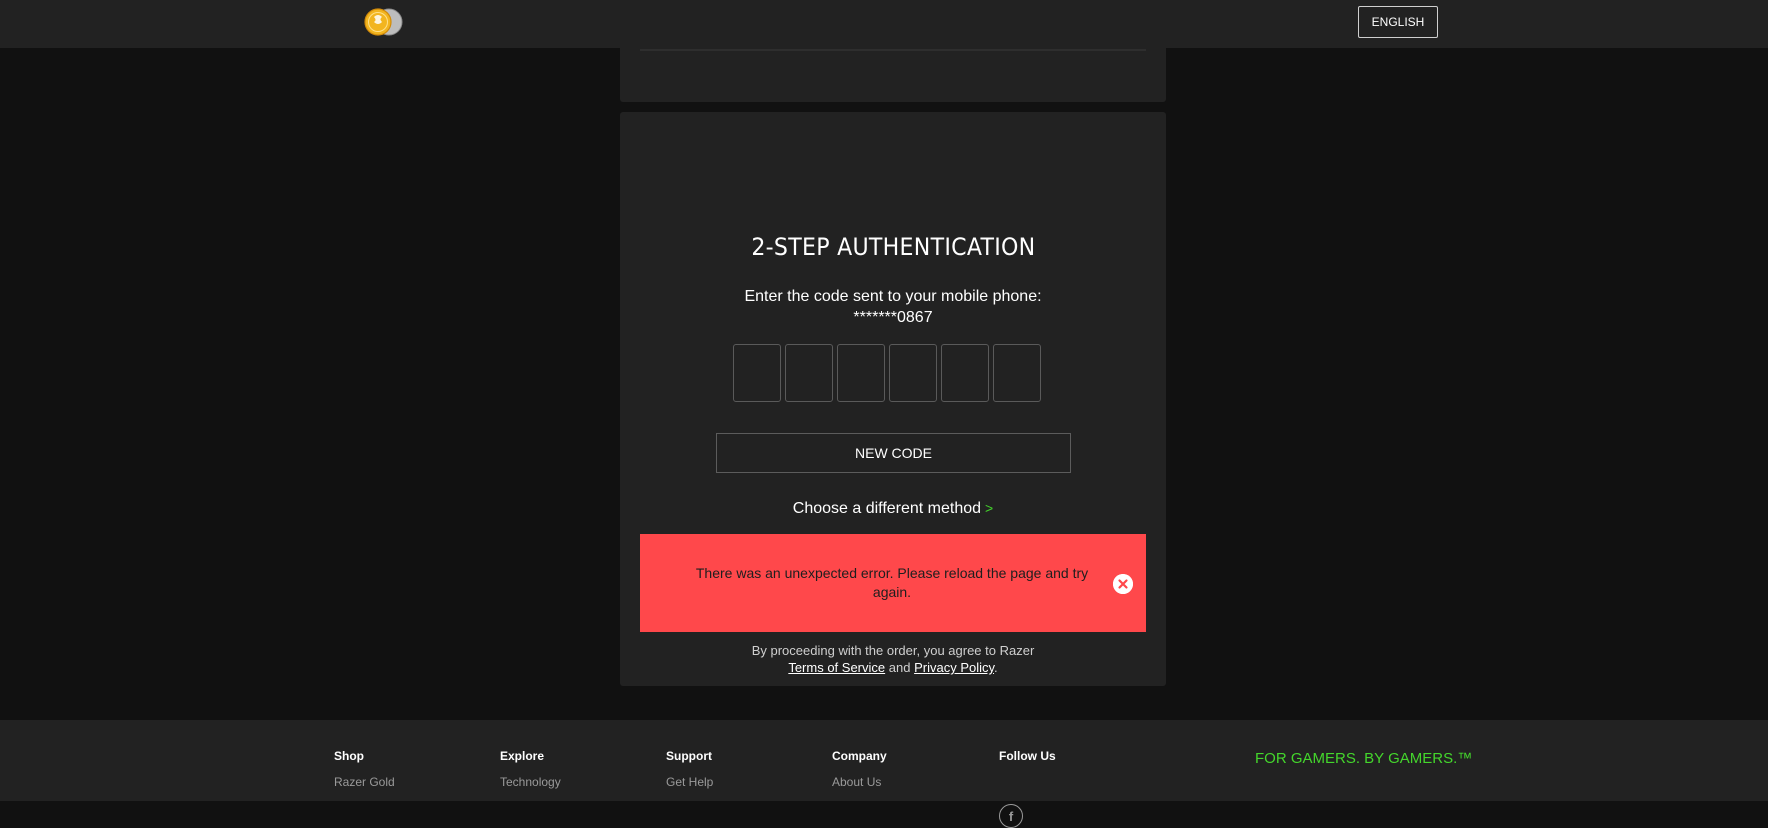  What do you see at coordinates (1017, 373) in the screenshot?
I see `otp-digit-6-input` at bounding box center [1017, 373].